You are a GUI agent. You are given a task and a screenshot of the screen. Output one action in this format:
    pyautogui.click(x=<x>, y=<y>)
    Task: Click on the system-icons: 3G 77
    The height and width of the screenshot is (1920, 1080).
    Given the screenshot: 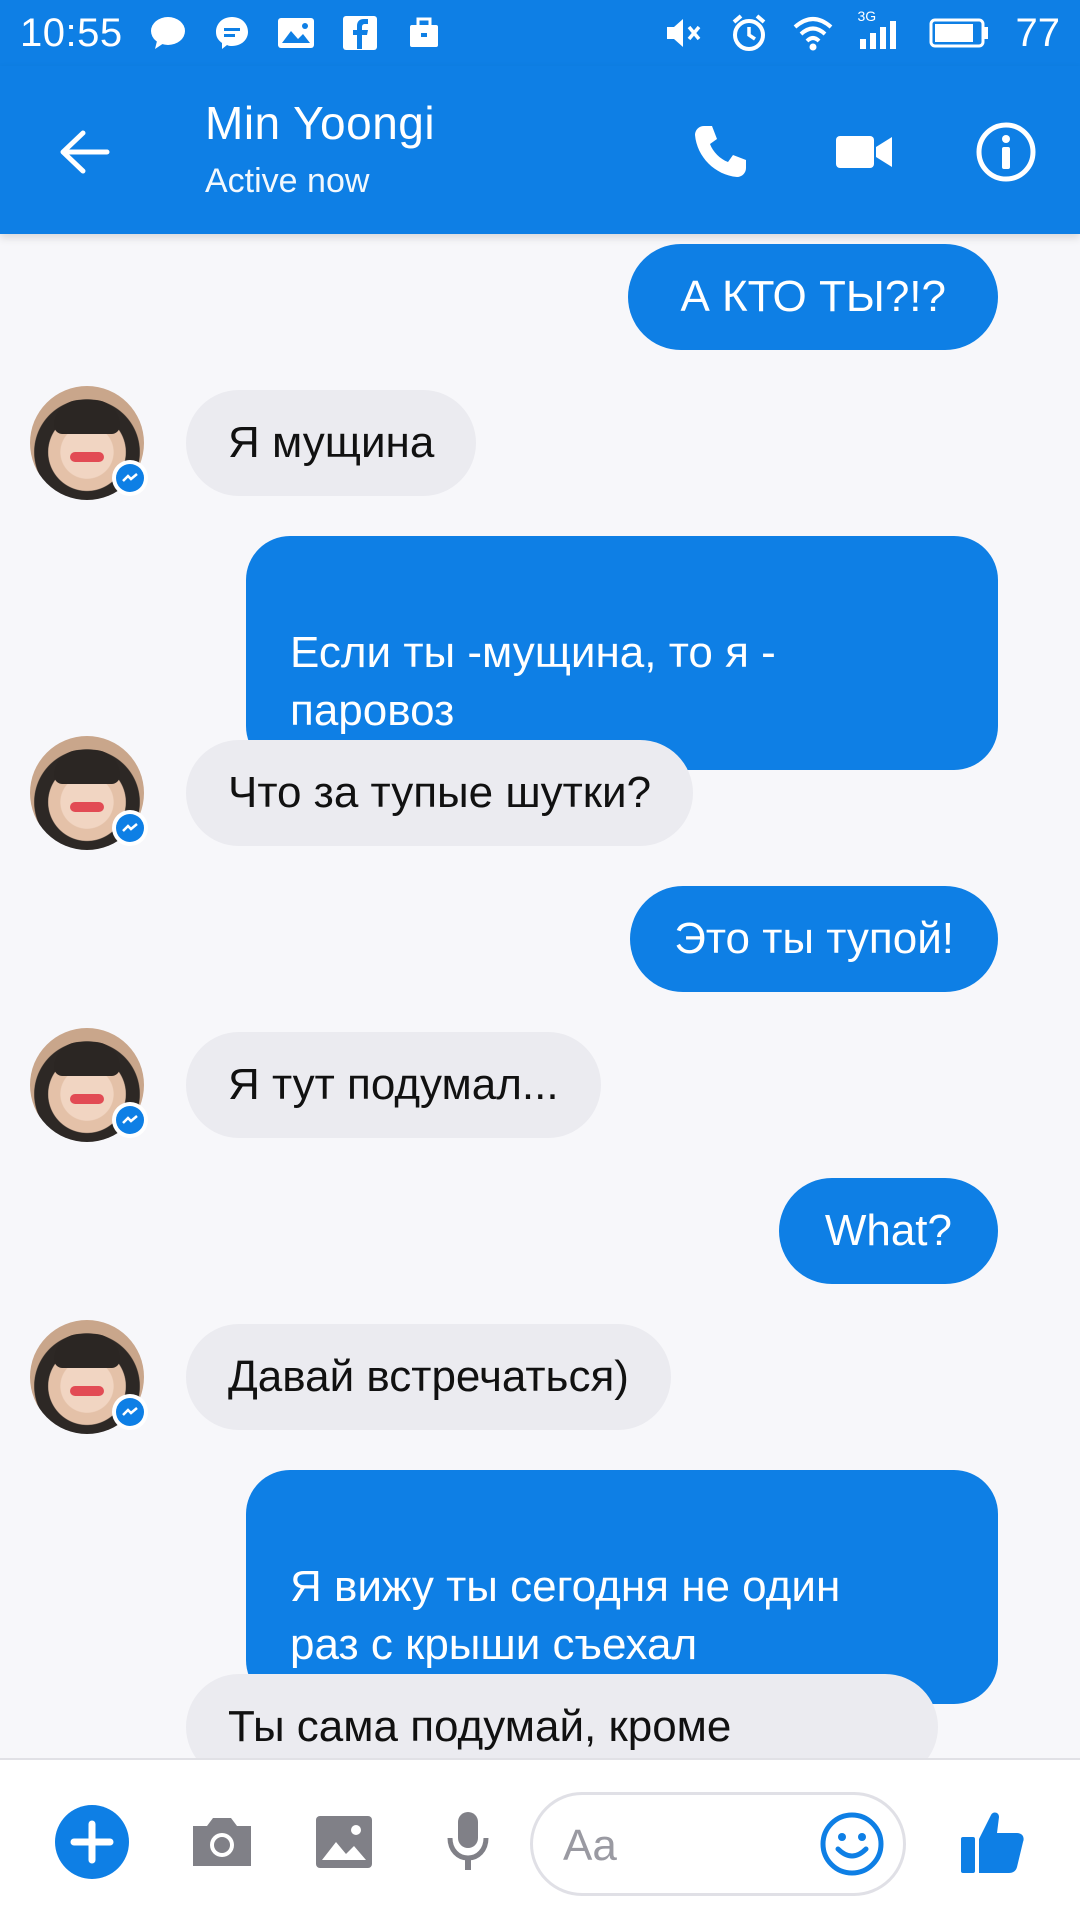 What is the action you would take?
    pyautogui.click(x=862, y=32)
    